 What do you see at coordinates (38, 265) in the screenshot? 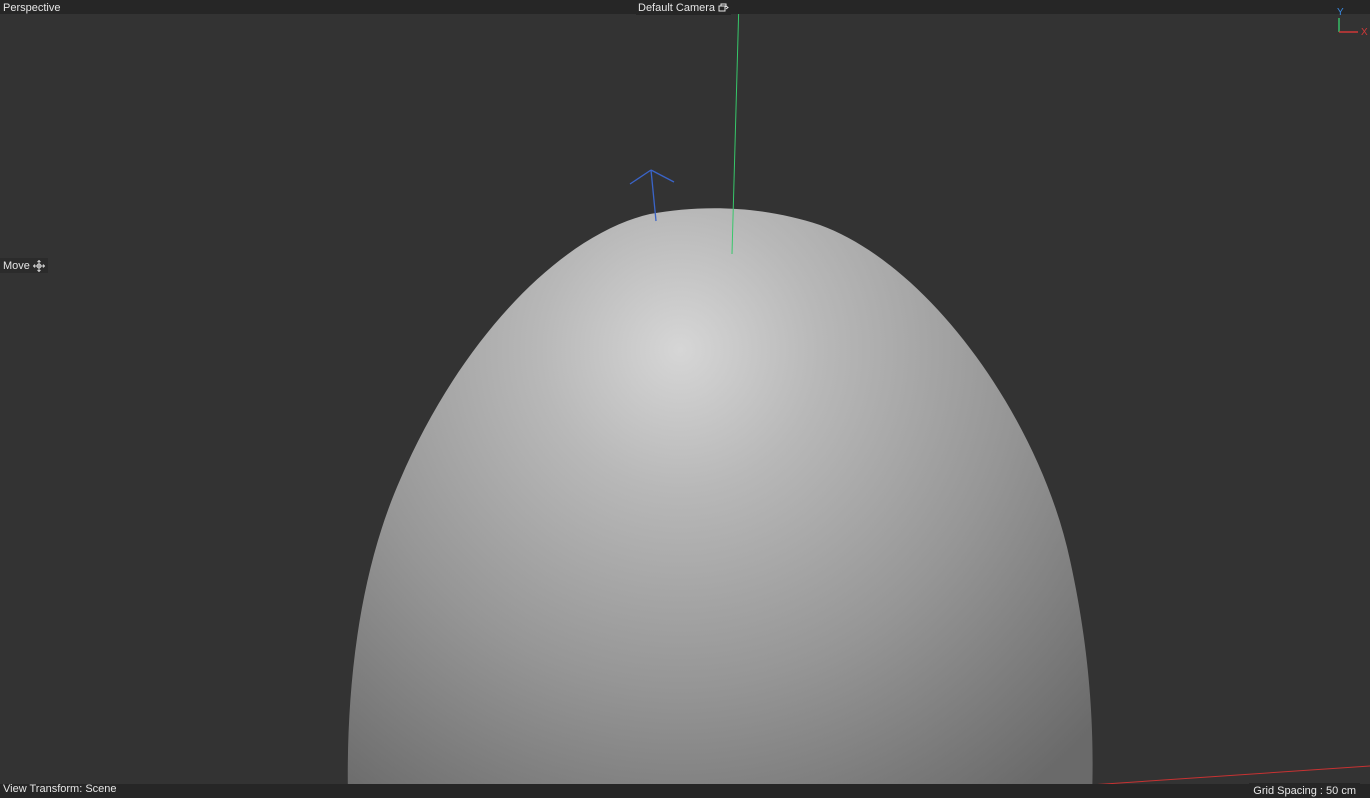
I see `move-arrows-icon` at bounding box center [38, 265].